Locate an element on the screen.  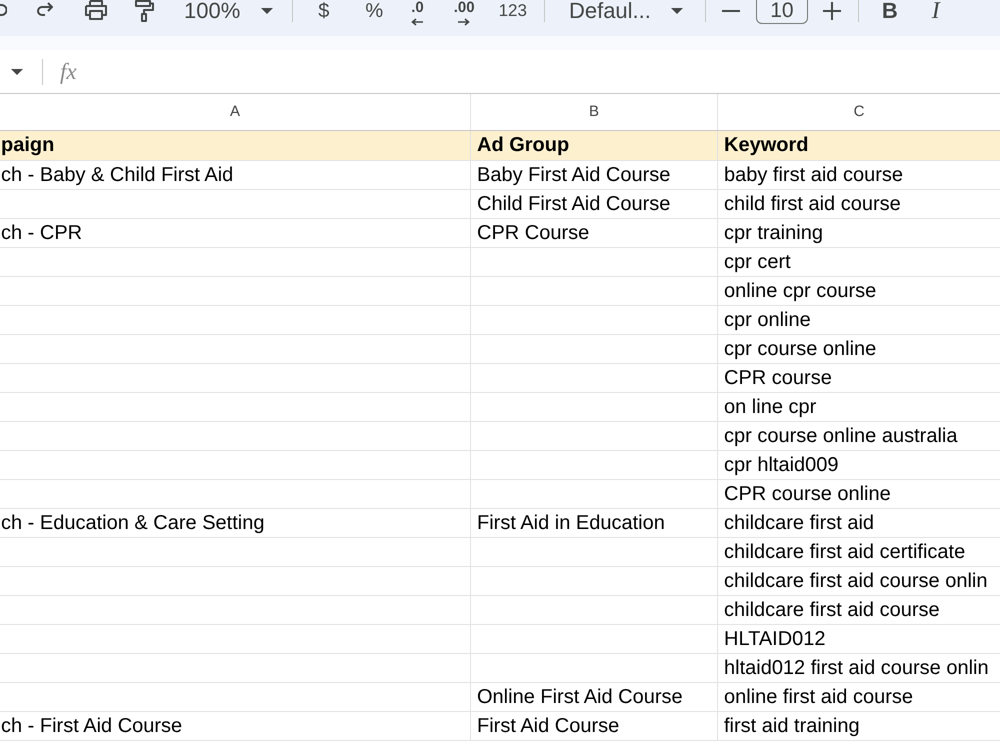
table-cell-text: CPR course online is located at coordinates (807, 494).